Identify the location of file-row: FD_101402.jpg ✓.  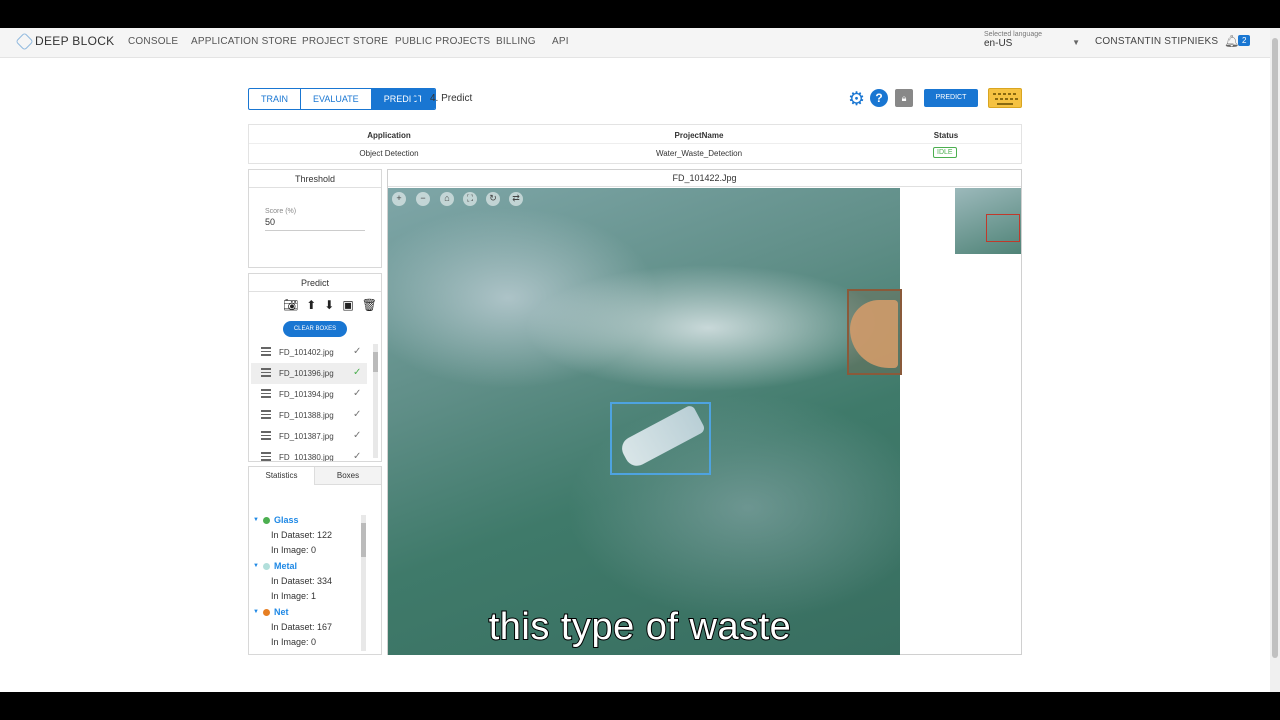
(309, 352).